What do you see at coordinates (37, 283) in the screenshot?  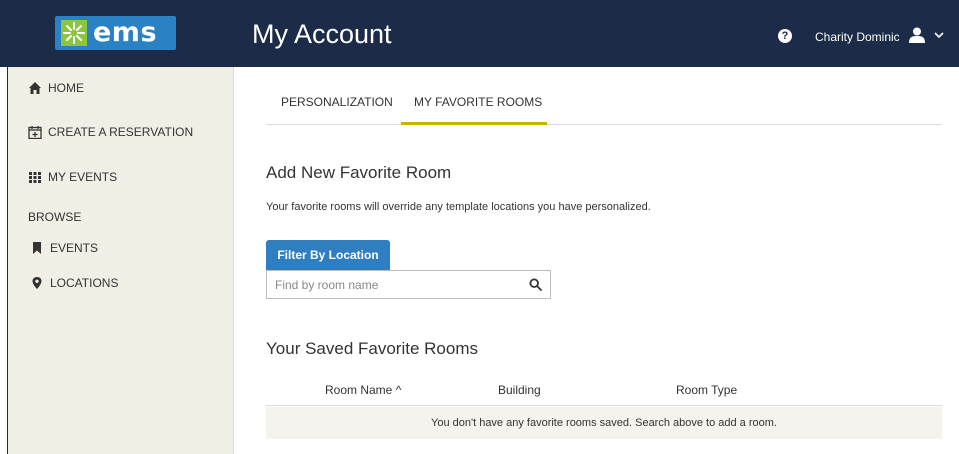 I see `map-marker-icon` at bounding box center [37, 283].